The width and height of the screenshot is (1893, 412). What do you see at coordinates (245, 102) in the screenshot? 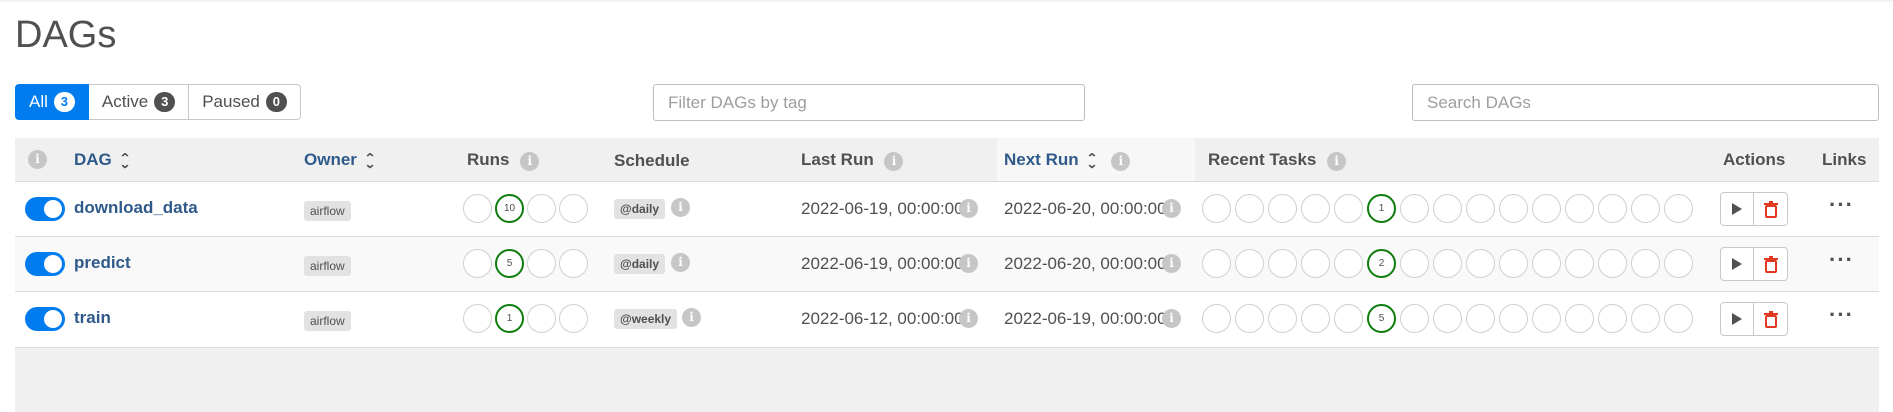
I see `filter-paused-button: Paused 0` at bounding box center [245, 102].